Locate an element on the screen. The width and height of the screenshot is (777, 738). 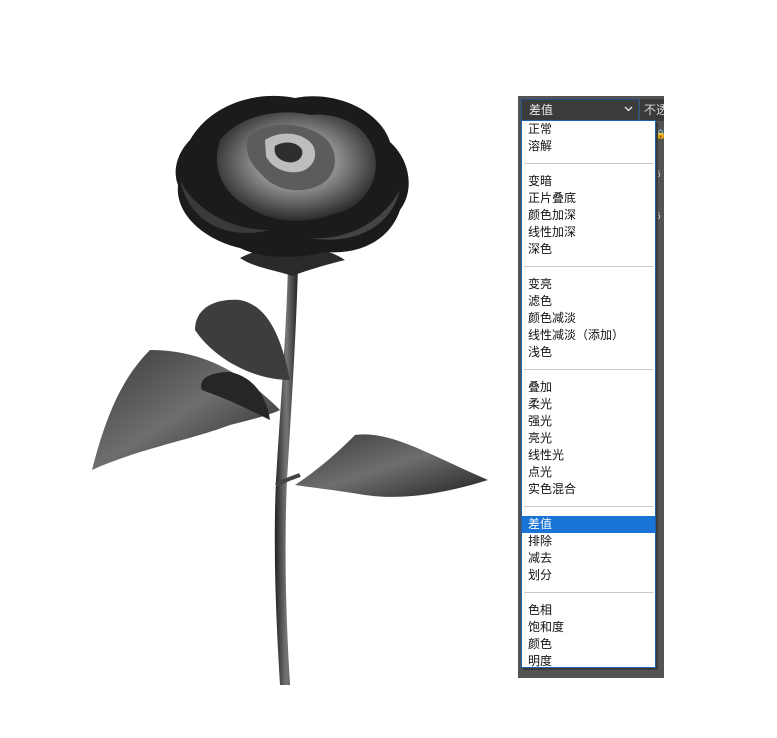
menu-item-hard-mix: 实色混合 is located at coordinates (588, 489).